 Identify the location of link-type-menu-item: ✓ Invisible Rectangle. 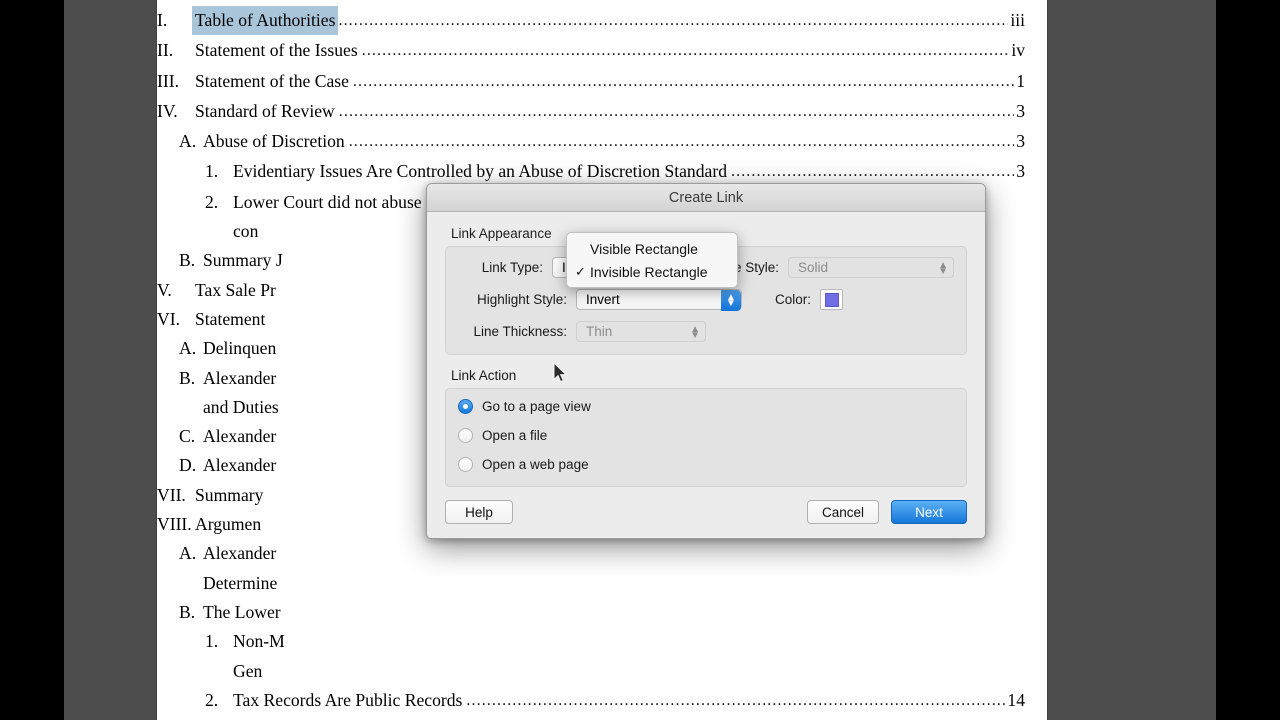
(652, 271).